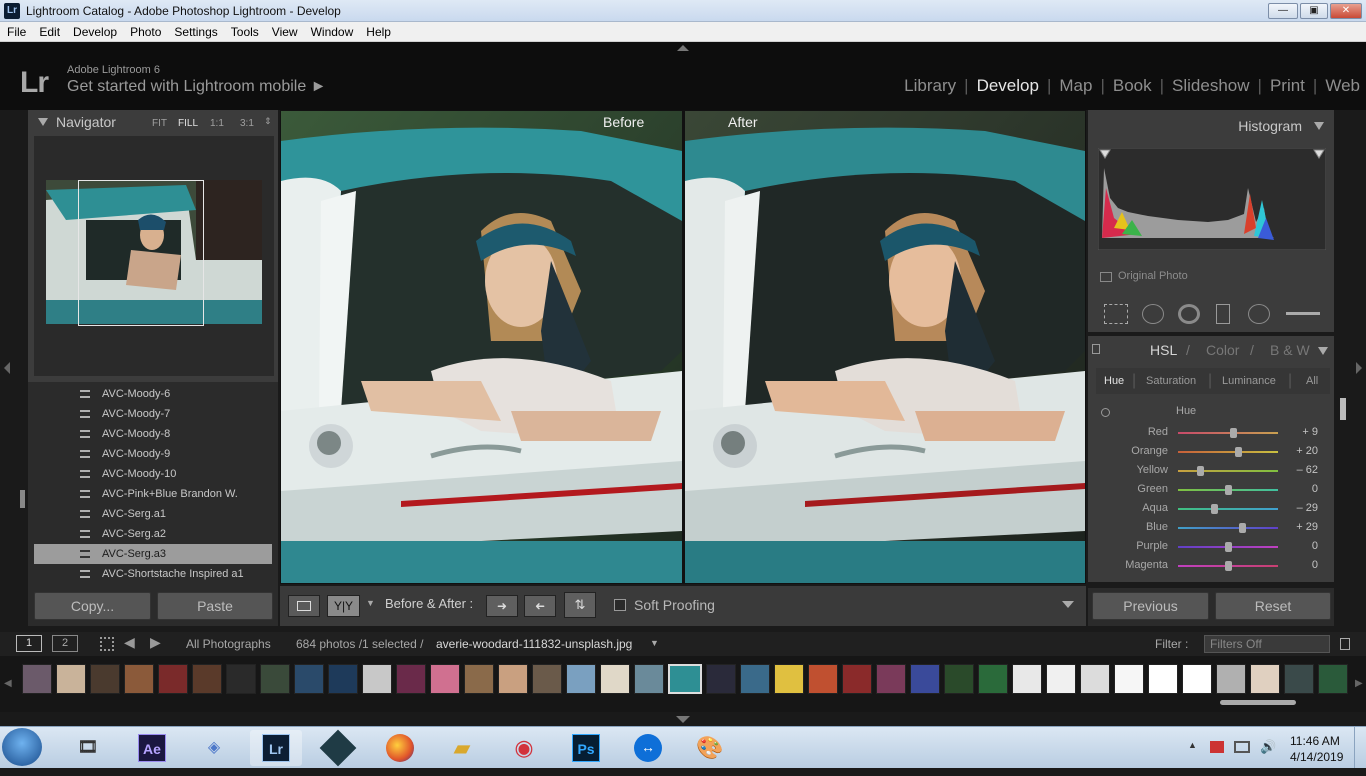 The width and height of the screenshot is (1366, 776). What do you see at coordinates (1222, 350) in the screenshot?
I see `hsl-mode-color: Color` at bounding box center [1222, 350].